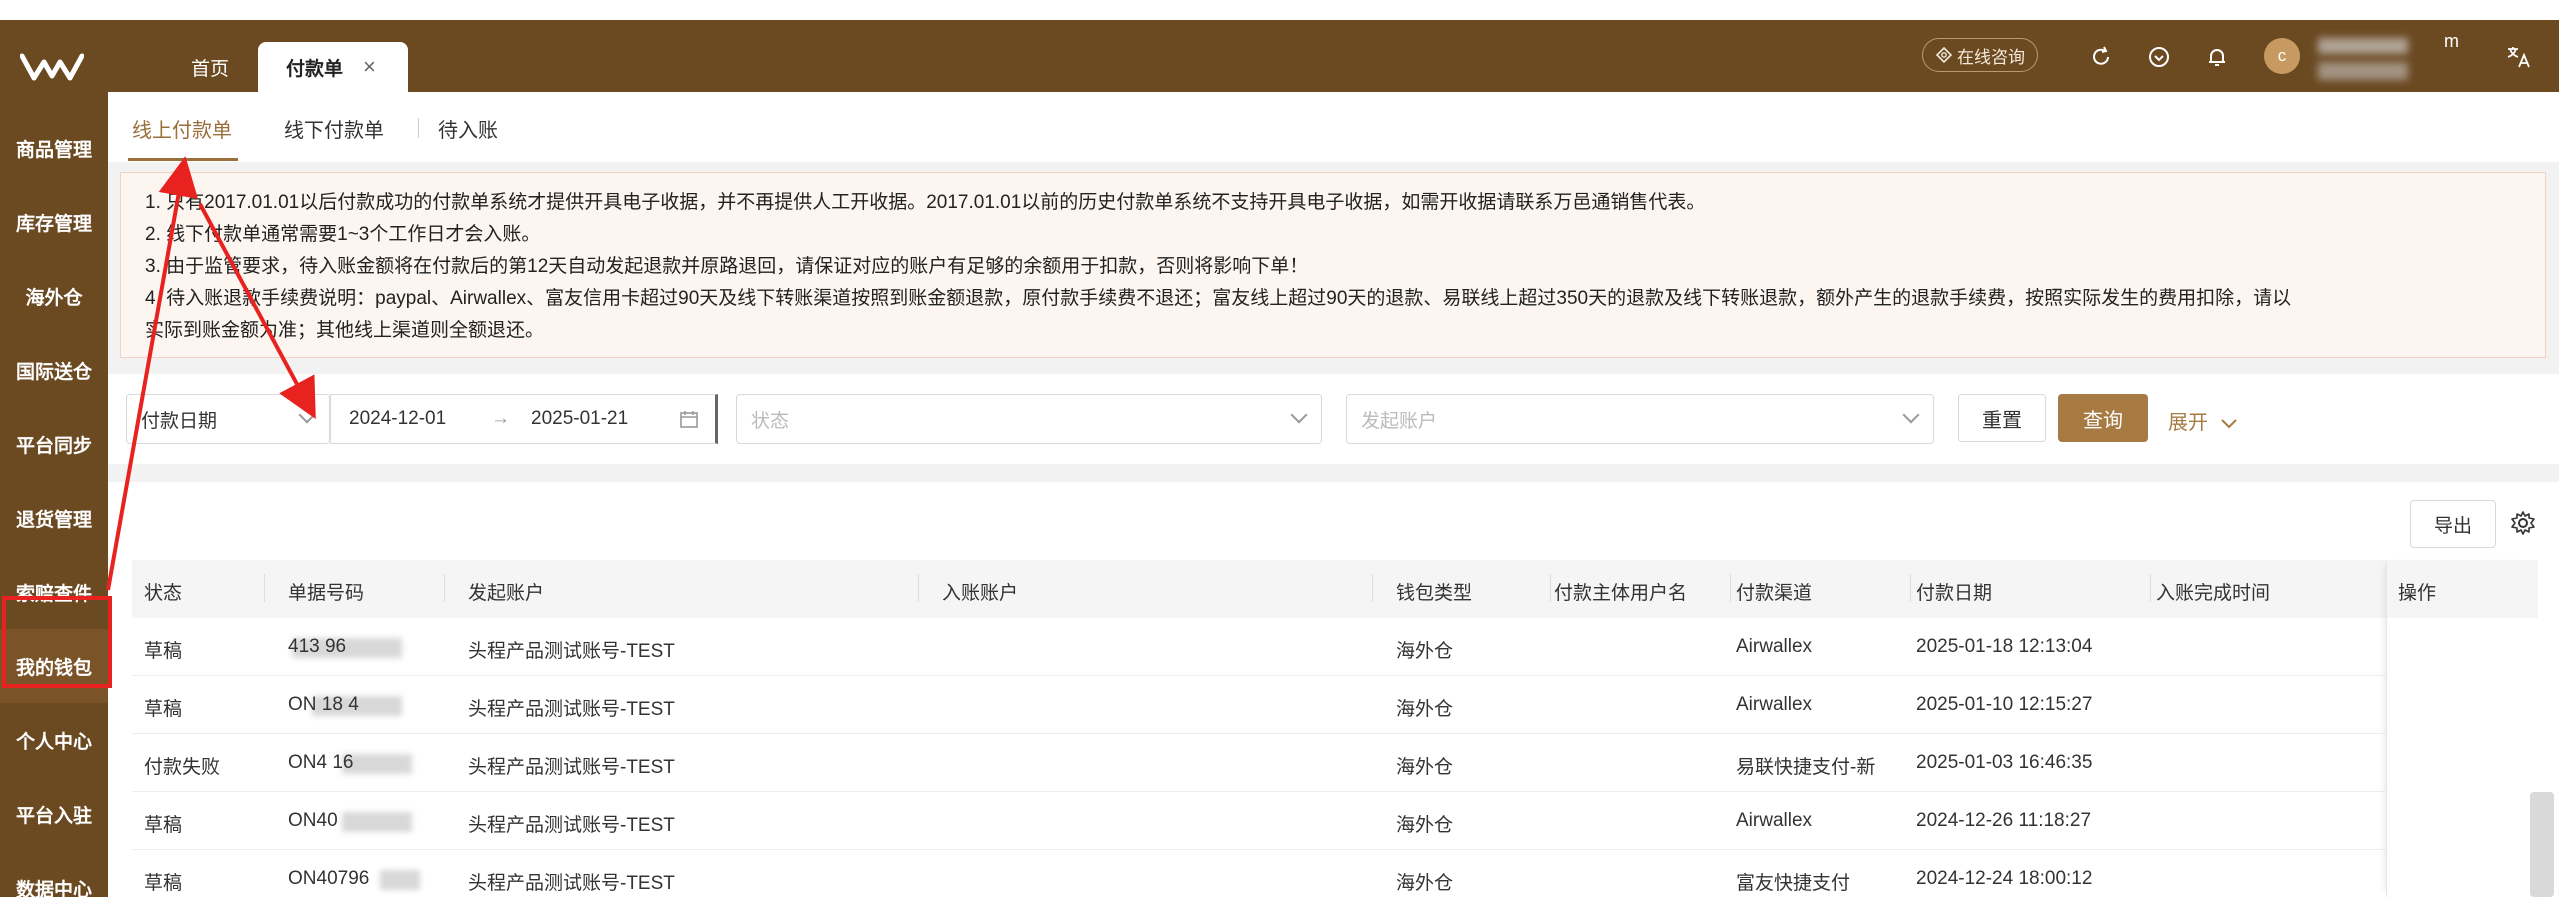  Describe the element at coordinates (1806, 767) in the screenshot. I see `row-payment-channel: 易联快捷支付-新` at that location.